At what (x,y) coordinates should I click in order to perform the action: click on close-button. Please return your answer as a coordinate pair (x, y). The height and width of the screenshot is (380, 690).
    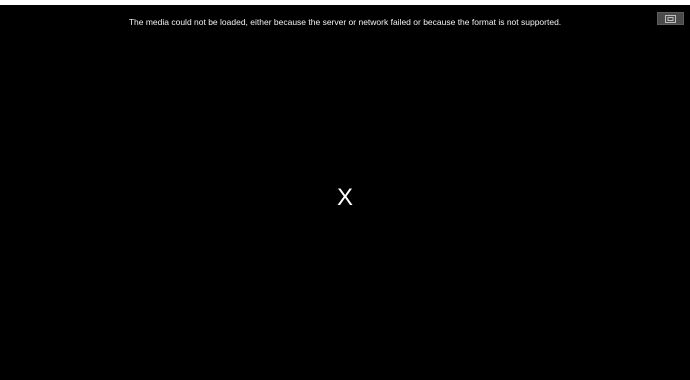
    Looking at the image, I should click on (670, 18).